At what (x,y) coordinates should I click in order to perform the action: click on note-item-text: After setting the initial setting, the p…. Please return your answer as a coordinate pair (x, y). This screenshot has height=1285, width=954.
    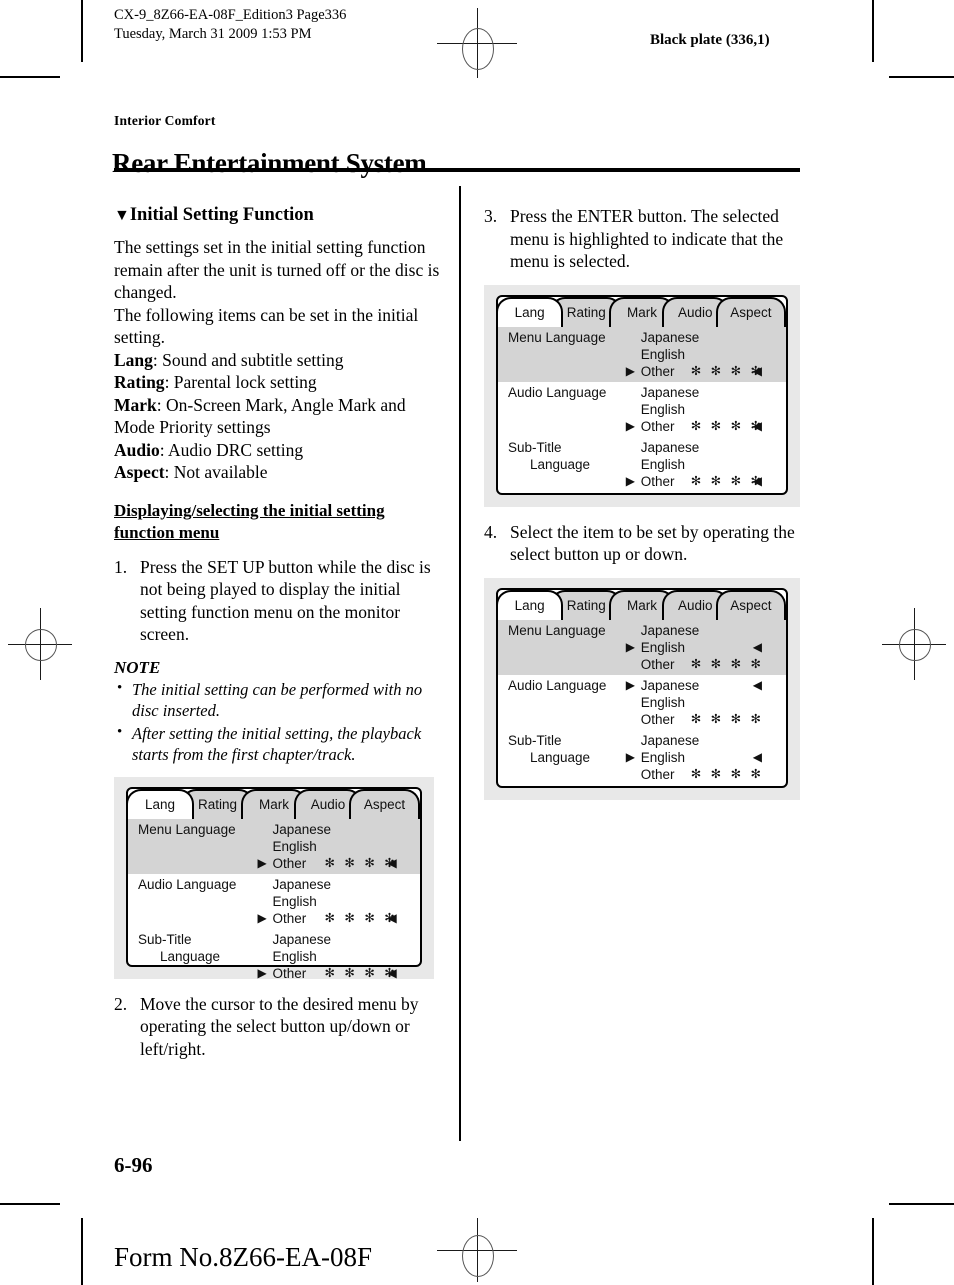
    Looking at the image, I should click on (277, 743).